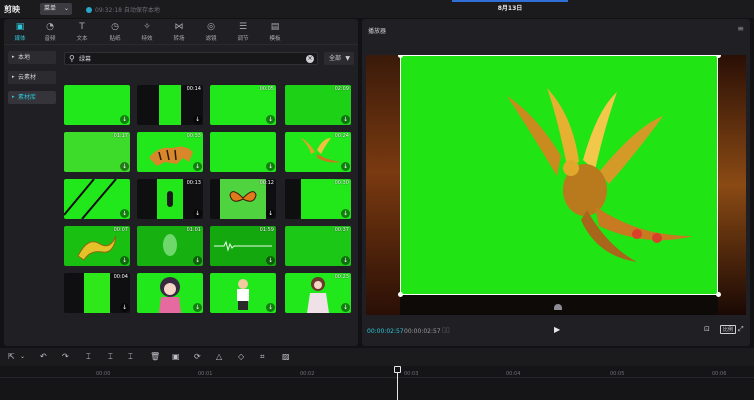  What do you see at coordinates (97, 246) in the screenshot?
I see `material-thumb: 00:07 ↓` at bounding box center [97, 246].